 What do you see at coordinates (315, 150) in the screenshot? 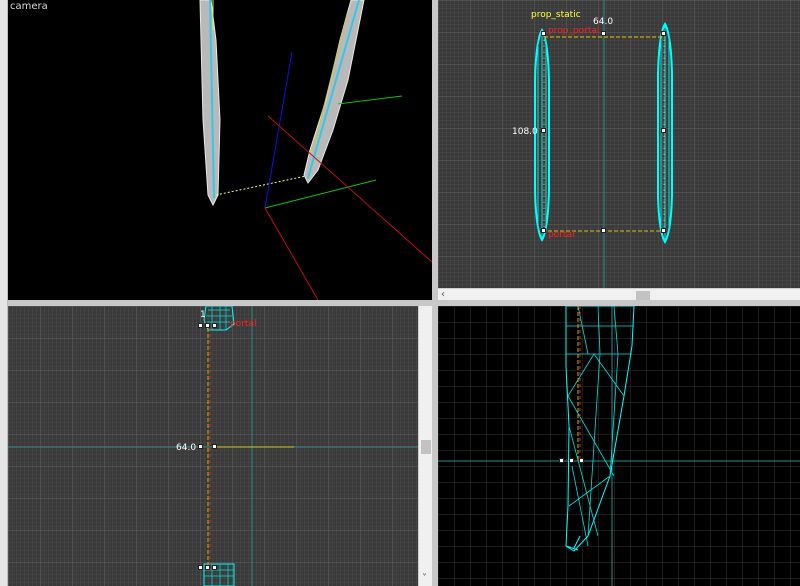
I see `camera-scene` at bounding box center [315, 150].